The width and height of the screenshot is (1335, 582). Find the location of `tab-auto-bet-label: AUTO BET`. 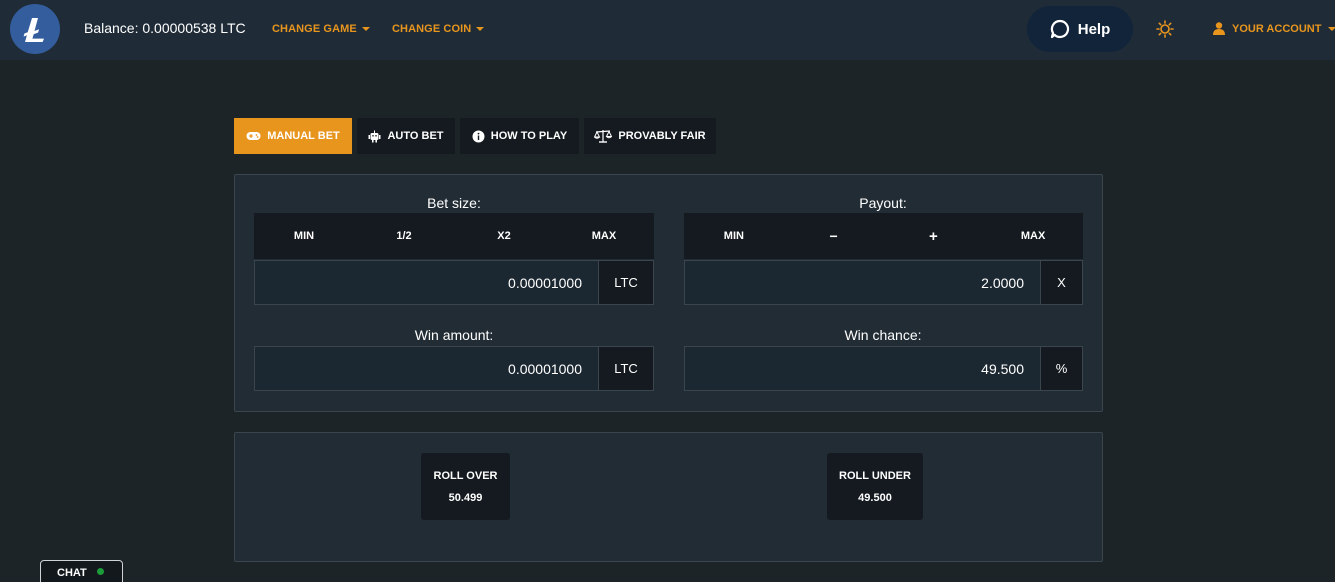

tab-auto-bet-label: AUTO BET is located at coordinates (415, 136).